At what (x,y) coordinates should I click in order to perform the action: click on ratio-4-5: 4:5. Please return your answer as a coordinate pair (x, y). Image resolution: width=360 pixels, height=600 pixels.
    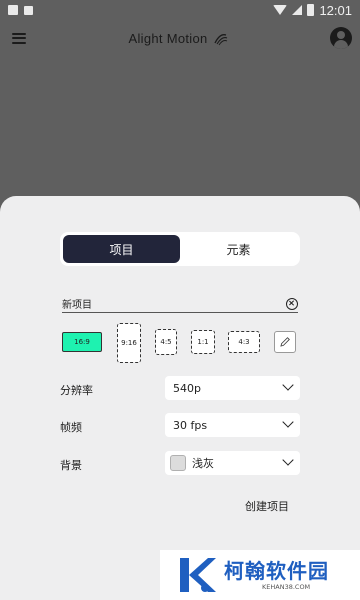
    Looking at the image, I should click on (166, 342).